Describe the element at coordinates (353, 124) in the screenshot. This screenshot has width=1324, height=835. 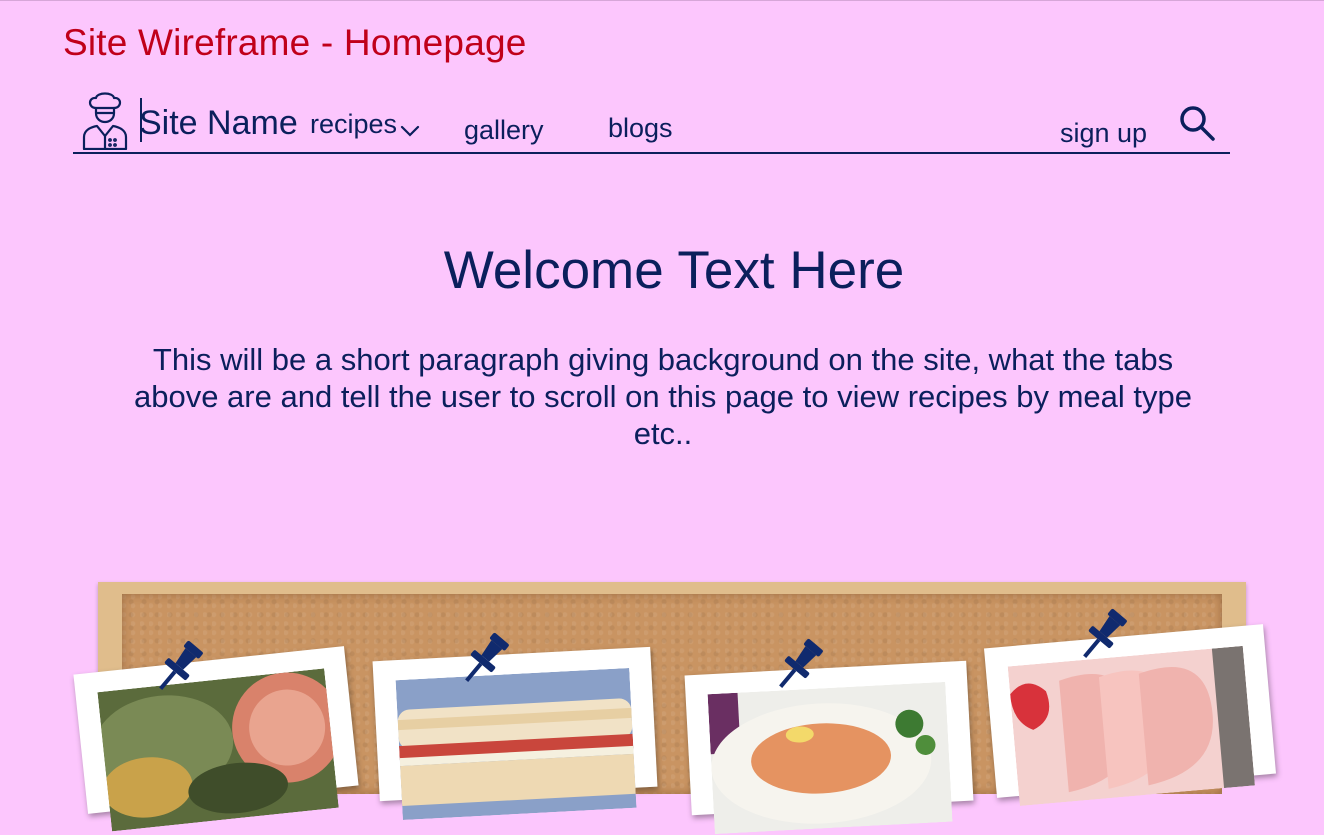
I see `nav-item-recipes: recipes` at that location.